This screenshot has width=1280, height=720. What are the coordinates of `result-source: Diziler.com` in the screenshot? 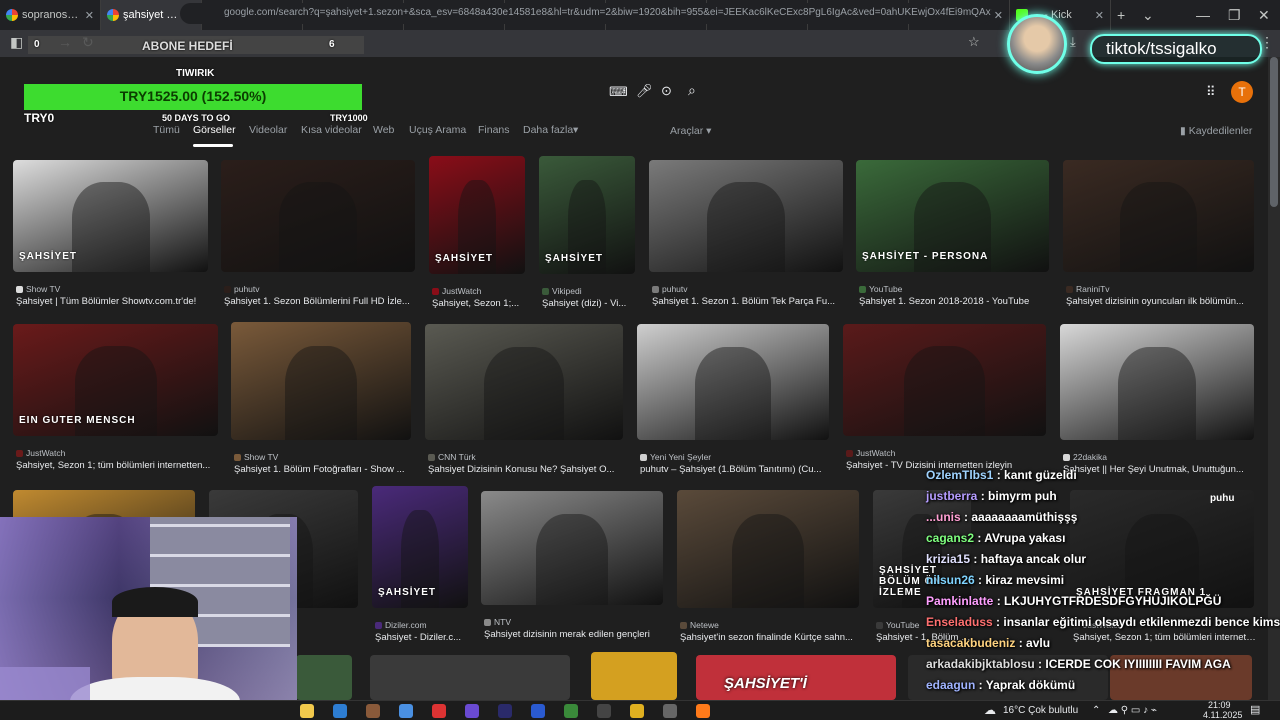 It's located at (401, 625).